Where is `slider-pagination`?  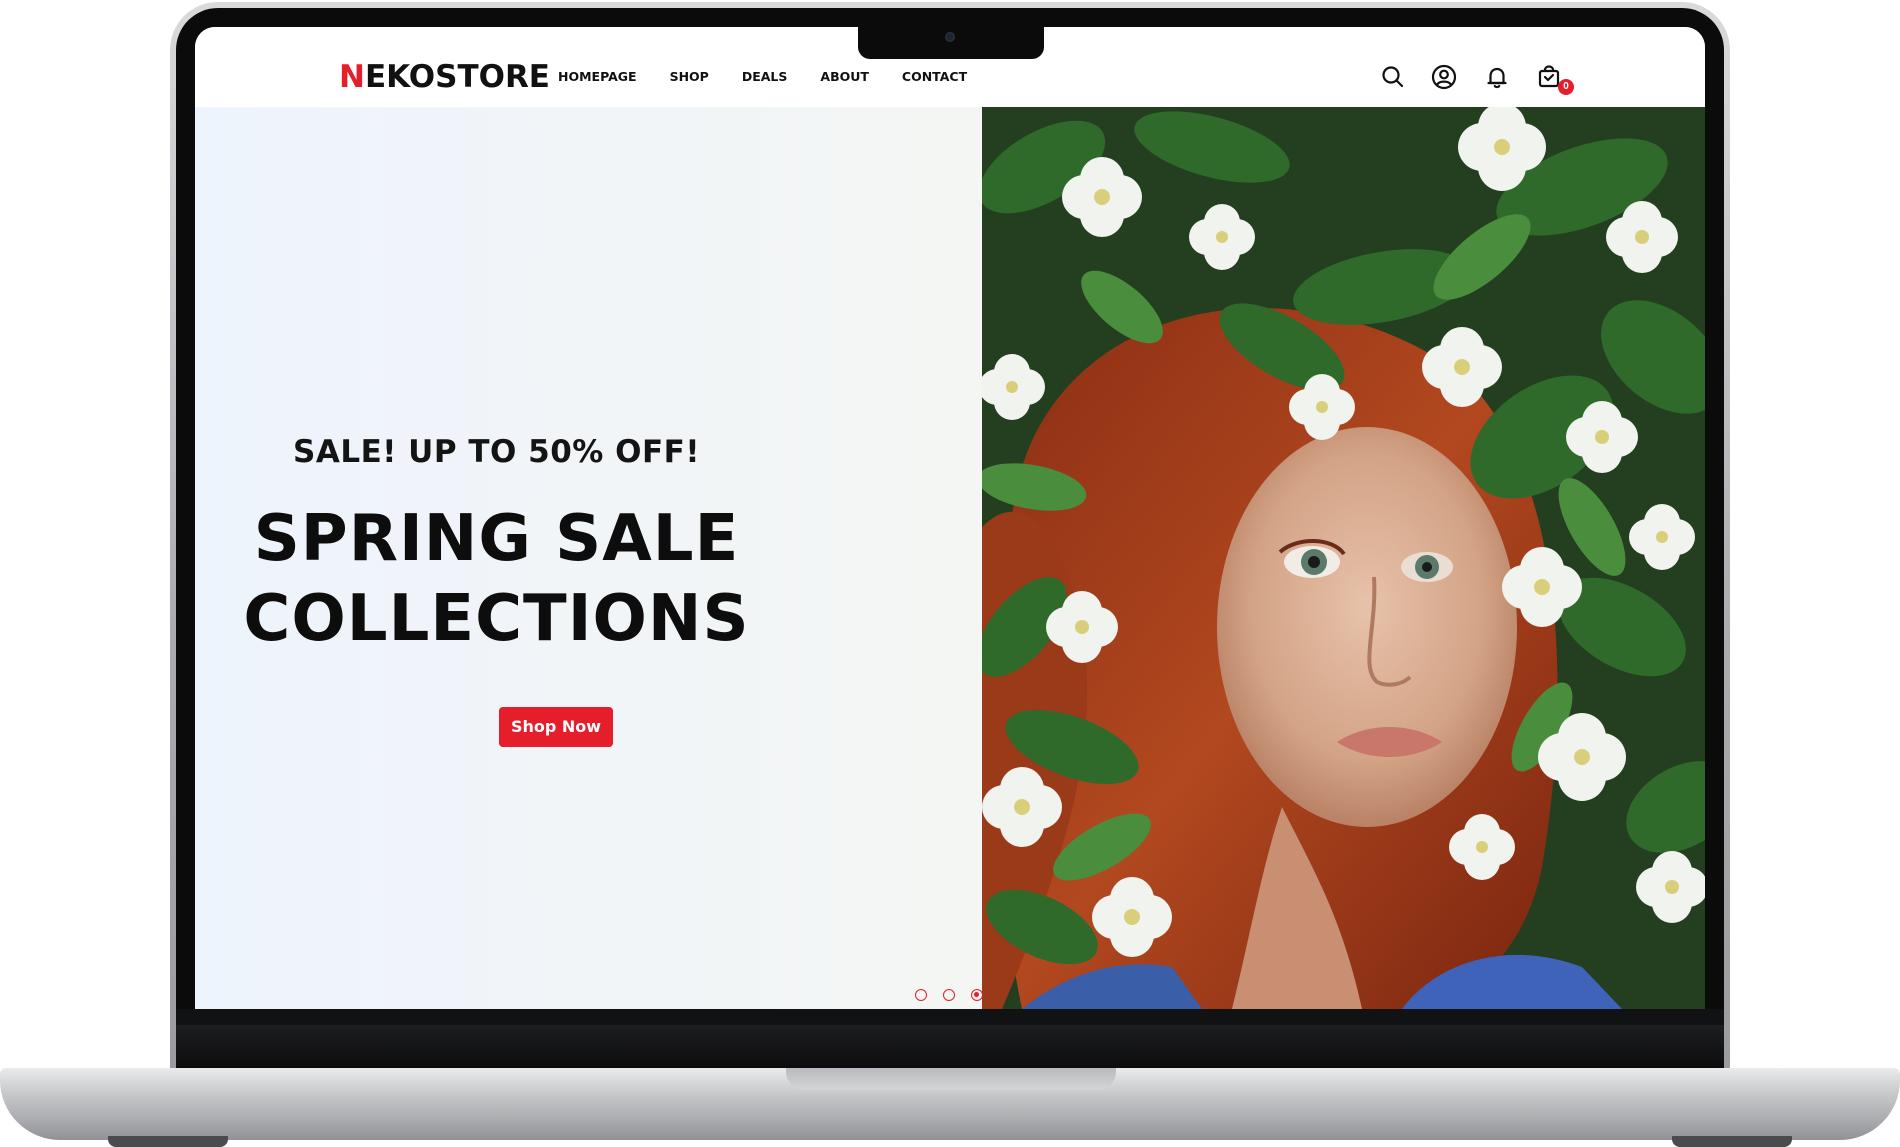 slider-pagination is located at coordinates (965, 998).